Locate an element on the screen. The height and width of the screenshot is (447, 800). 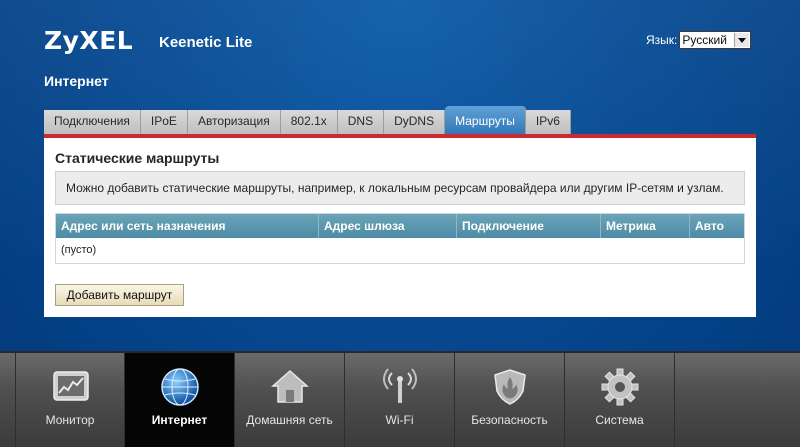
tab-ipv6: IPv6 is located at coordinates (548, 122).